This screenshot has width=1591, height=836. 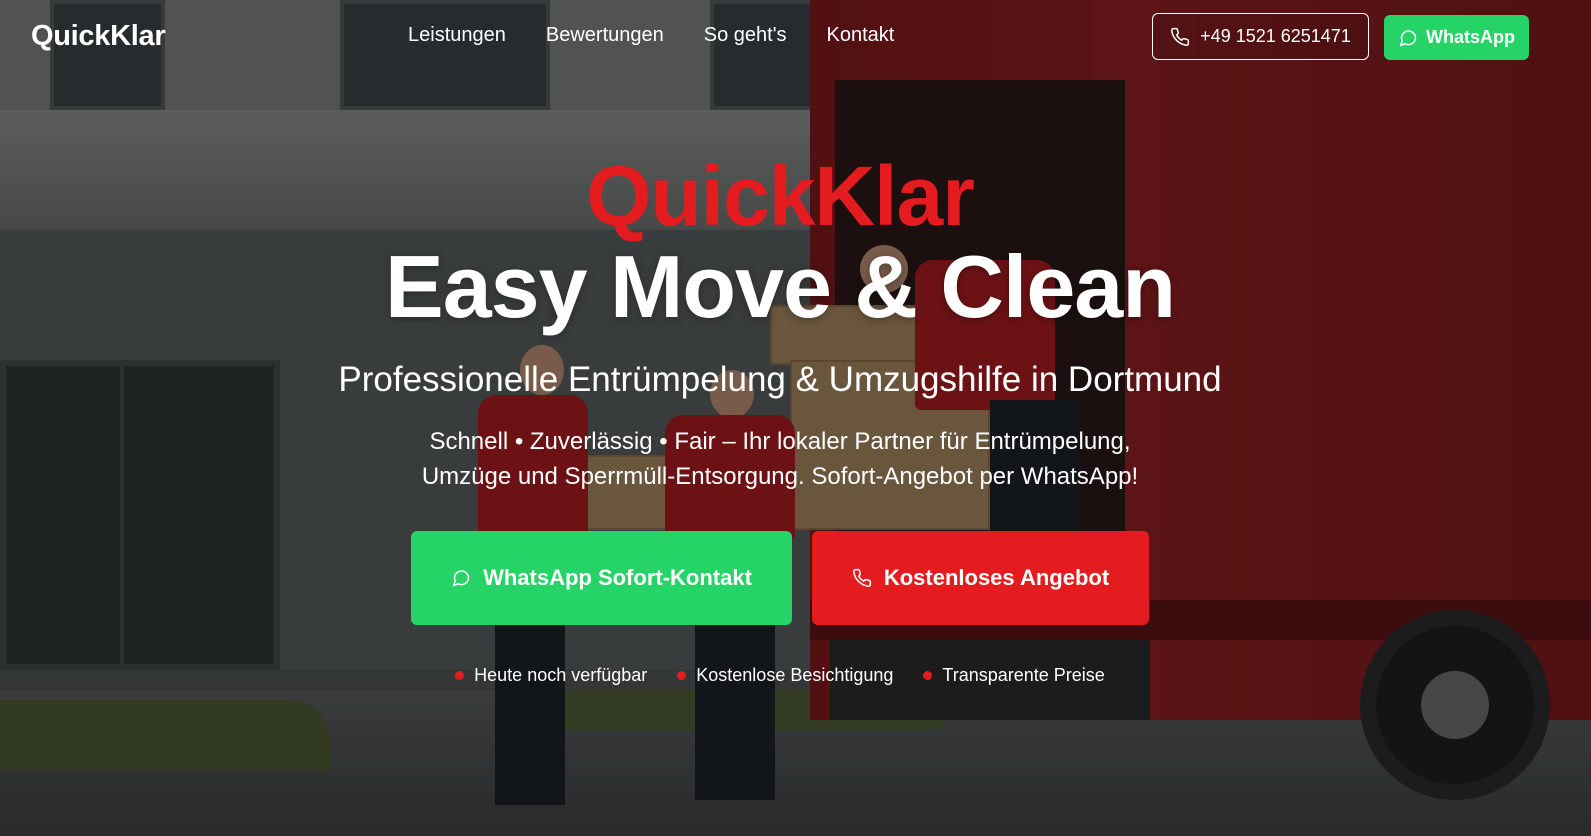 What do you see at coordinates (1023, 675) in the screenshot?
I see `feature-label: Transparente Preise` at bounding box center [1023, 675].